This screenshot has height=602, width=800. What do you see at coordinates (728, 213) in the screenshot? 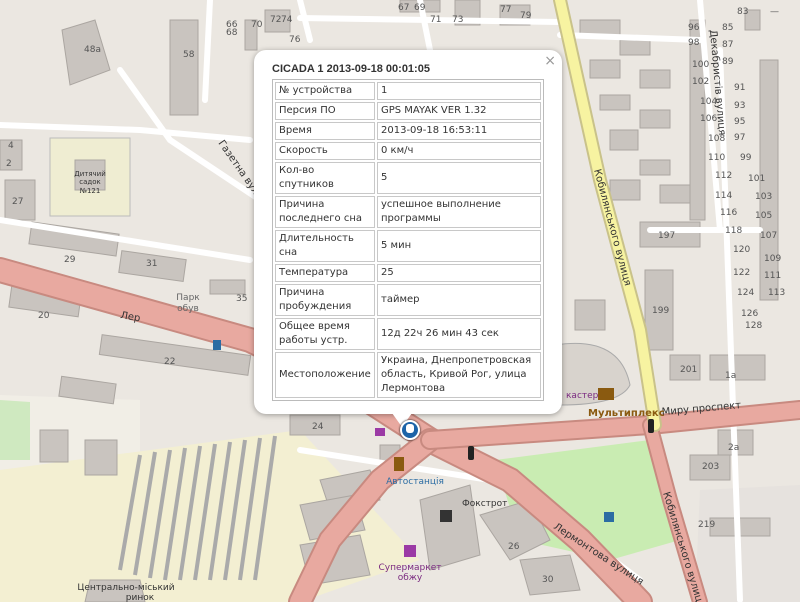
I see `svg-text: 116` at bounding box center [728, 213].